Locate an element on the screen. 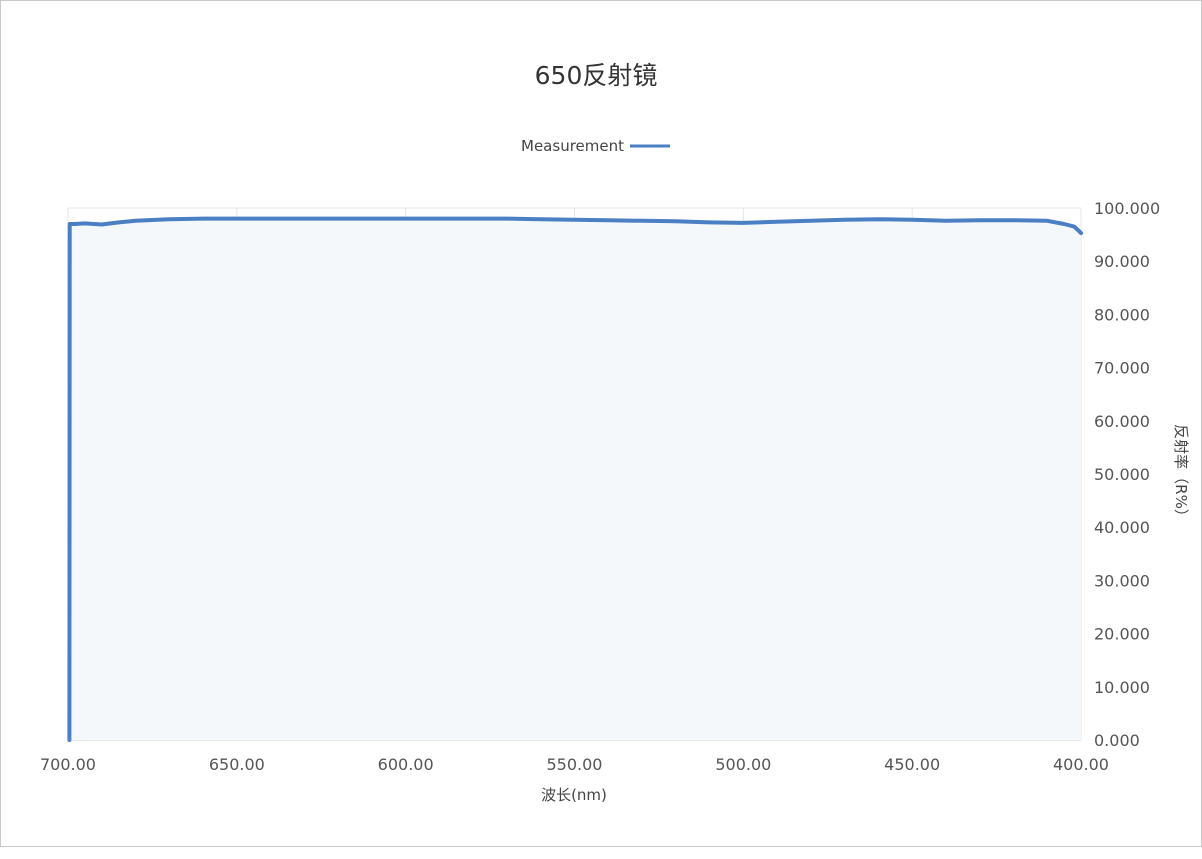 This screenshot has height=859, width=1202. x-tick-label: 400.00 is located at coordinates (1081, 764).